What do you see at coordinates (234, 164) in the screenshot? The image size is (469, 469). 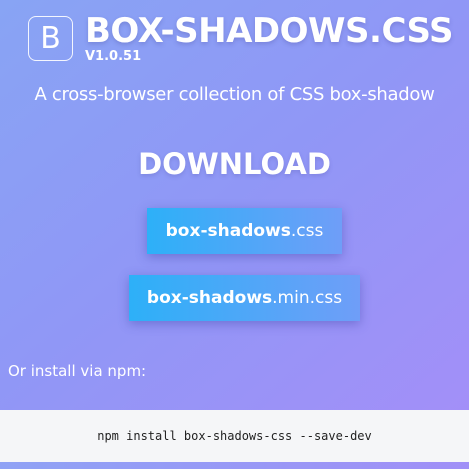 I see `download-heading: DOWNLOAD` at bounding box center [234, 164].